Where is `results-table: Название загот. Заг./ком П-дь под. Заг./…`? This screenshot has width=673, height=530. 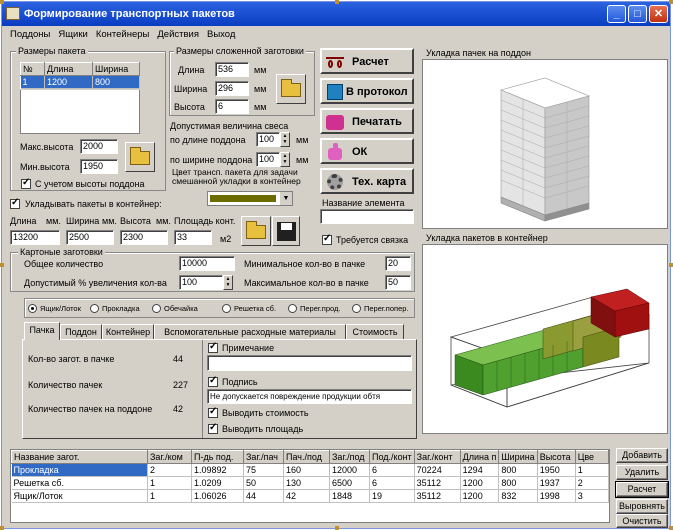
results-table: Название загот. Заг./ком П-дь под. Заг./… is located at coordinates (310, 476).